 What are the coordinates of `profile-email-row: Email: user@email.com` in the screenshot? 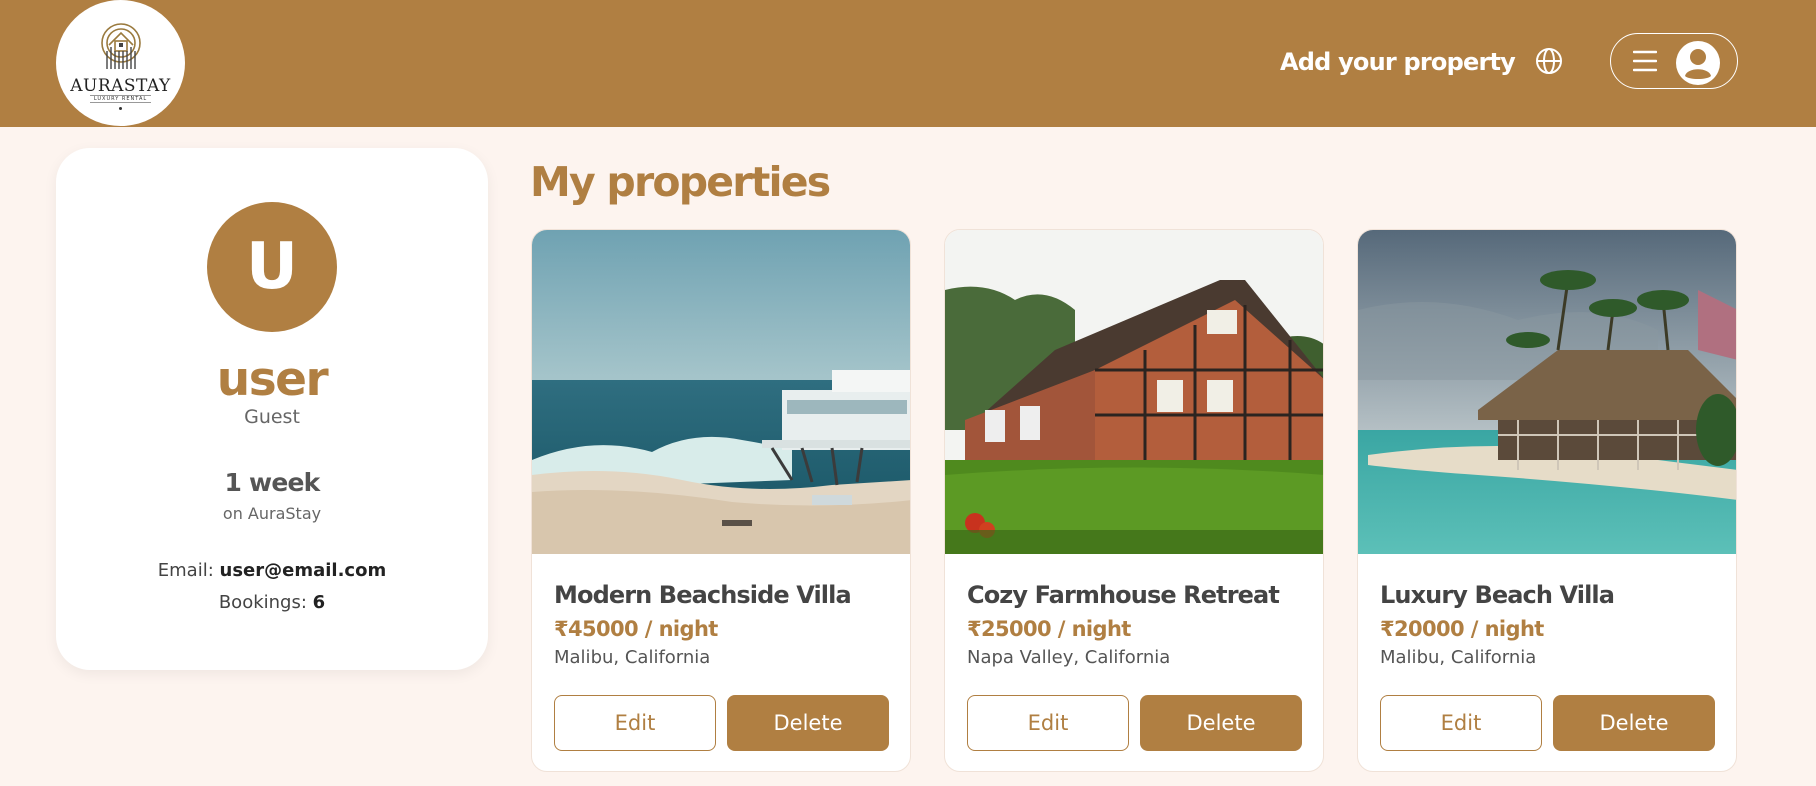 It's located at (272, 570).